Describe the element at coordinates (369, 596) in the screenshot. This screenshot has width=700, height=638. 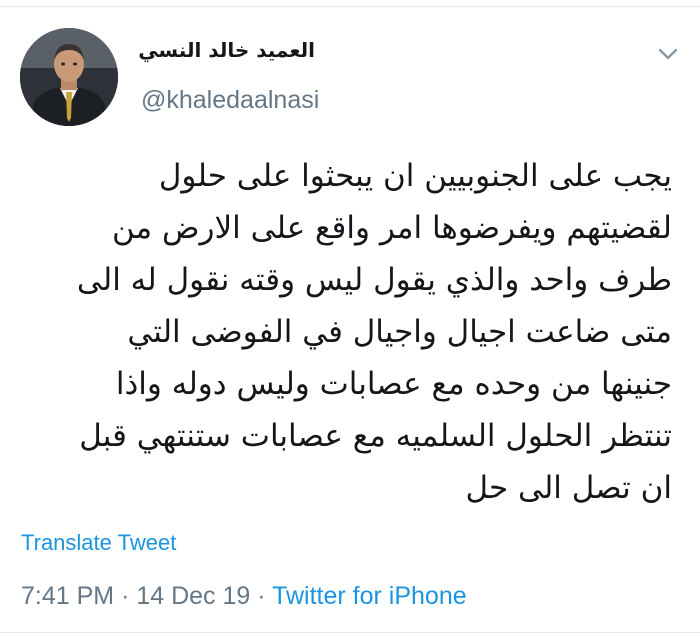
I see `tweet-source-link: Twitter for iPhone` at that location.